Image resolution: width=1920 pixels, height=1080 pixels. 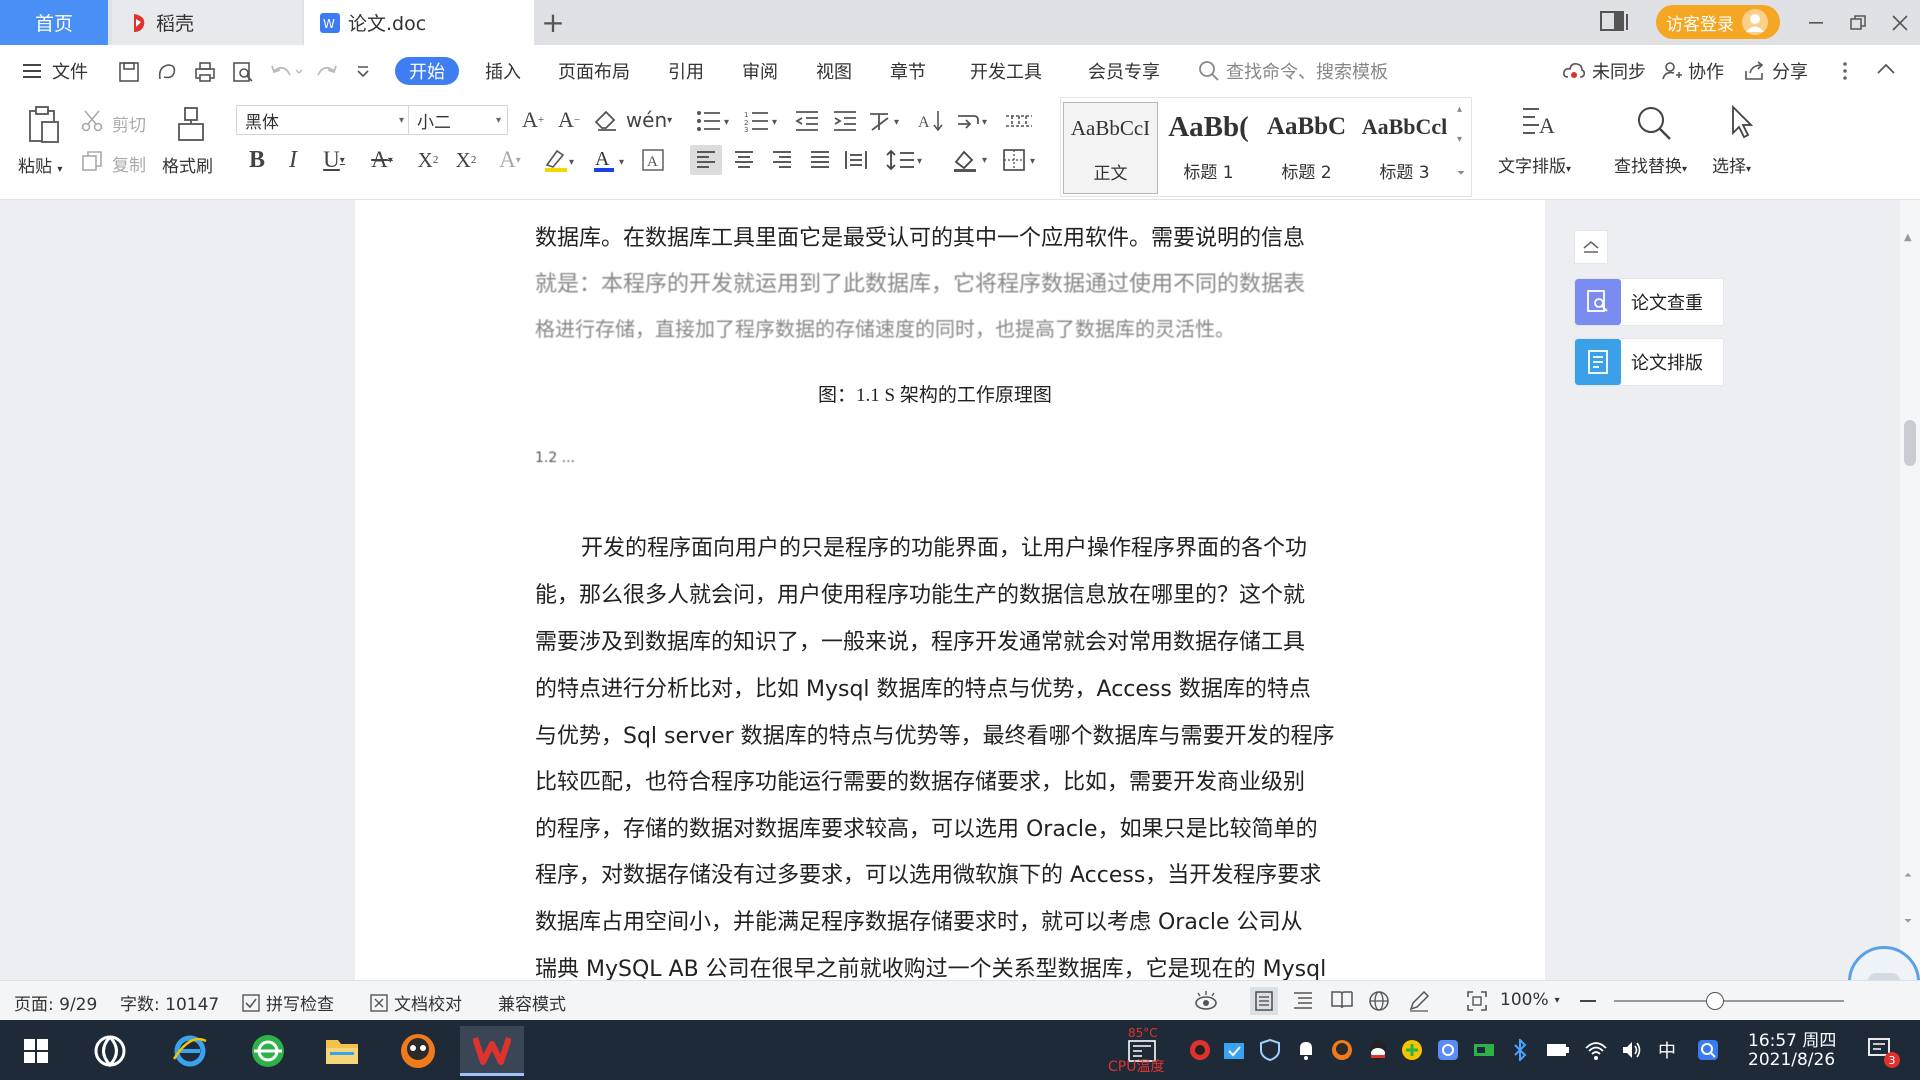 I want to click on tray-mascot-icon, so click(x=1342, y=1050).